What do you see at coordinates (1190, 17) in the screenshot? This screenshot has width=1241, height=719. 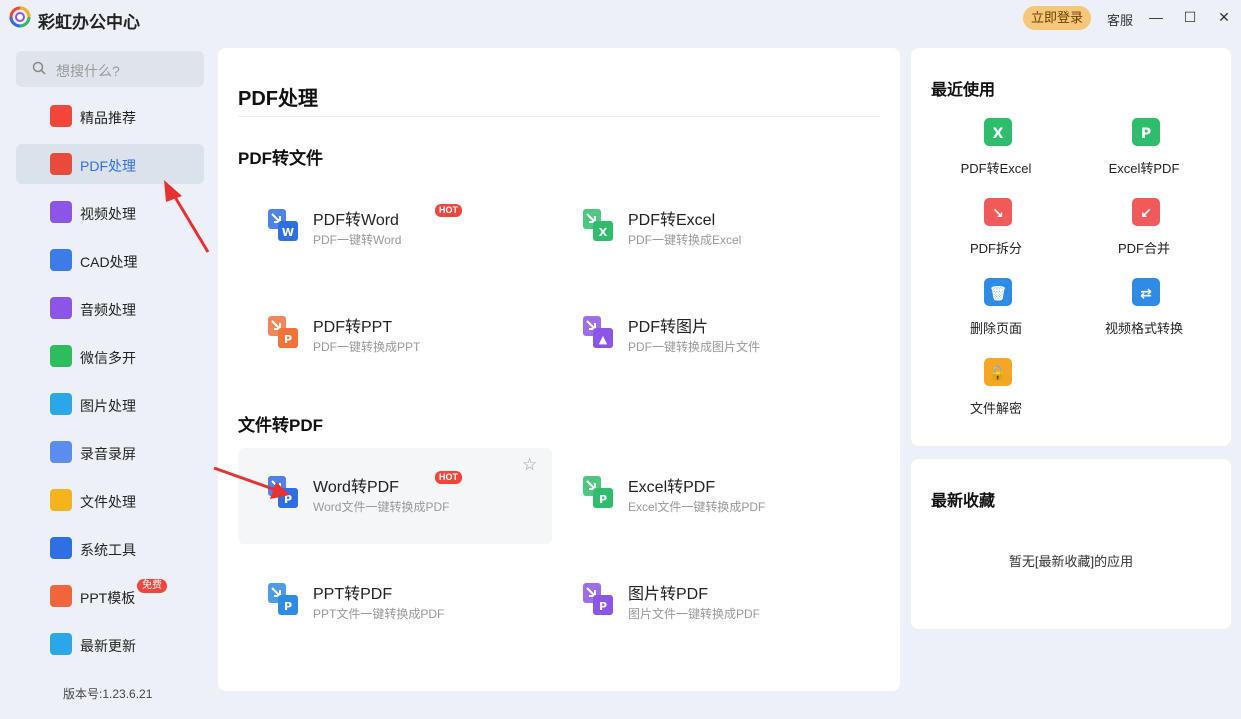 I see `maximize-icon: ☐` at bounding box center [1190, 17].